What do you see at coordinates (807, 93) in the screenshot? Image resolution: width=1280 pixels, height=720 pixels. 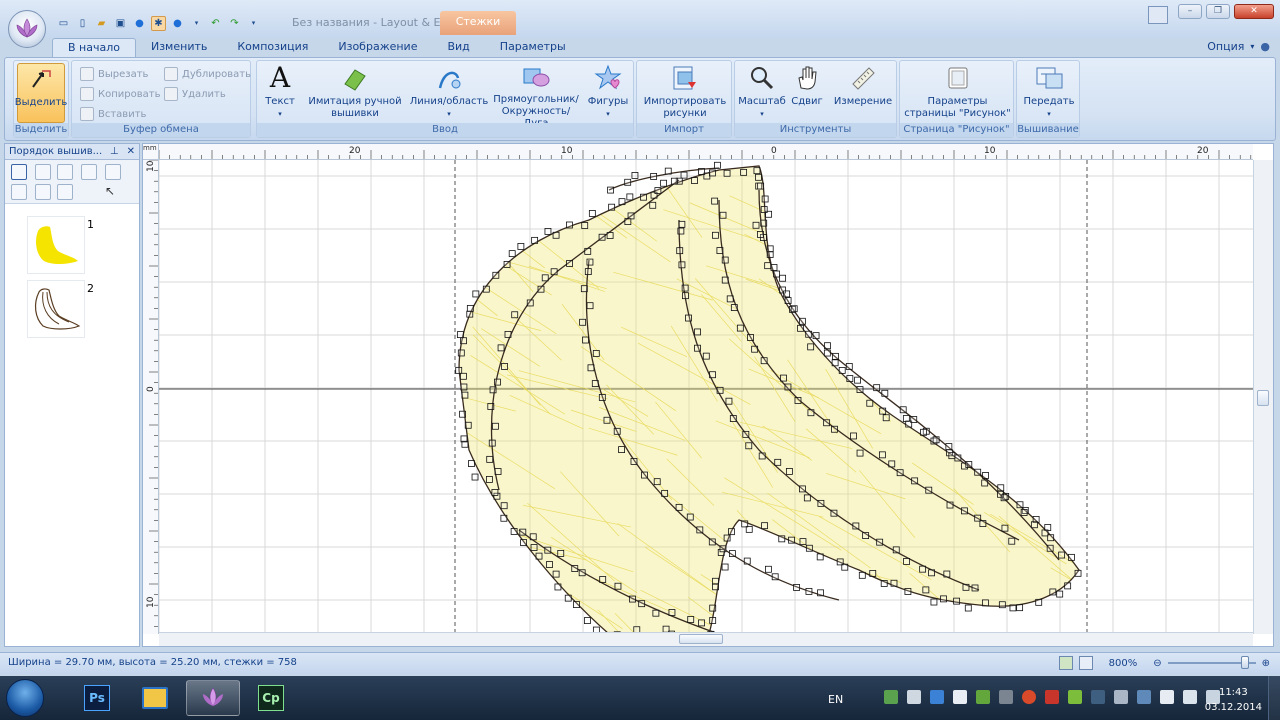 I see `pan-button: Сдвиг` at bounding box center [807, 93].